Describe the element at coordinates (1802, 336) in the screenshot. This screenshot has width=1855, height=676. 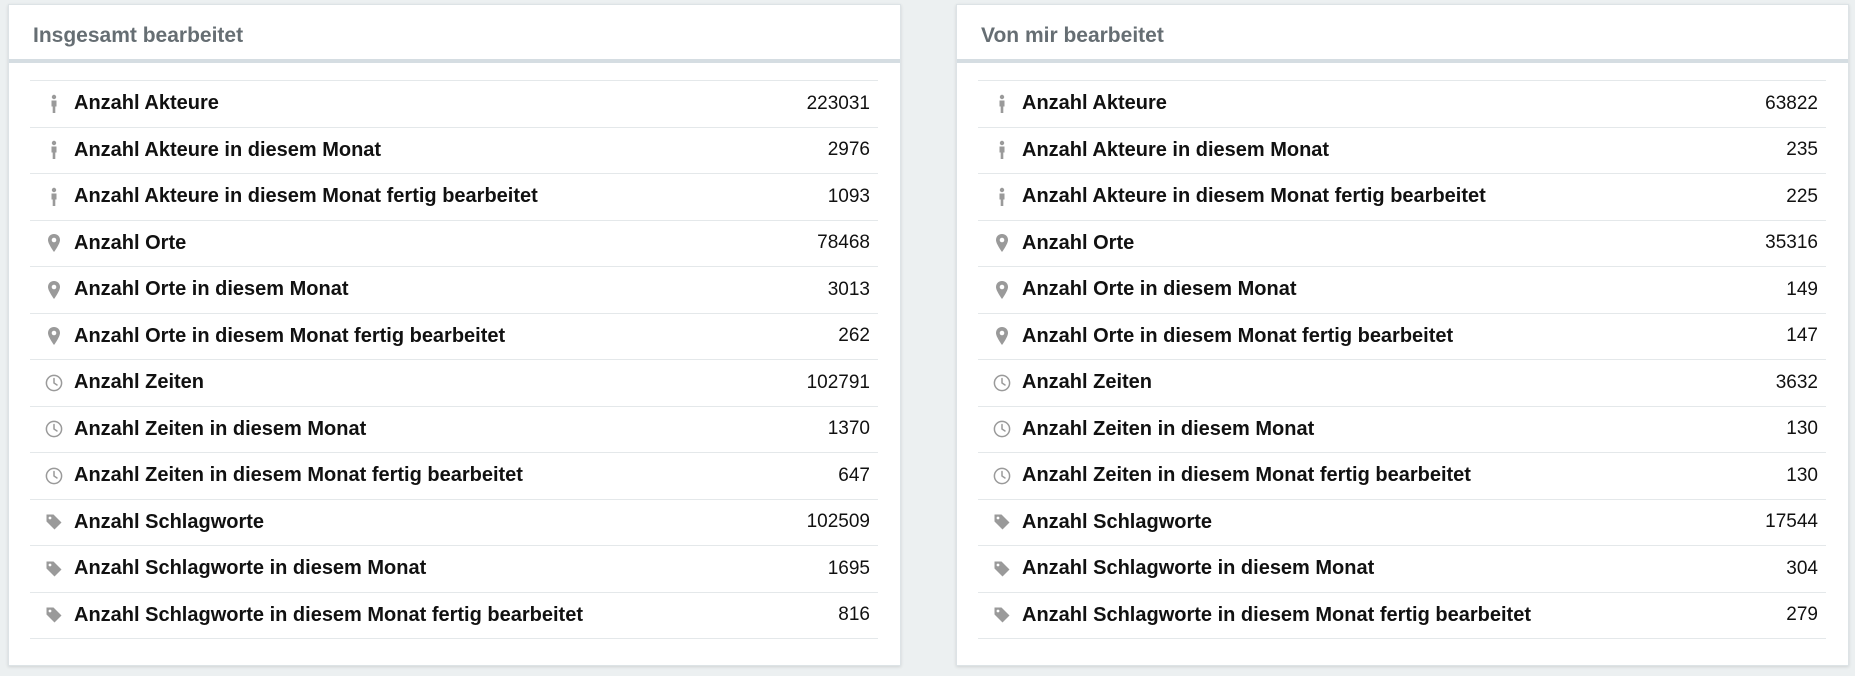
I see `stat-value: 147` at that location.